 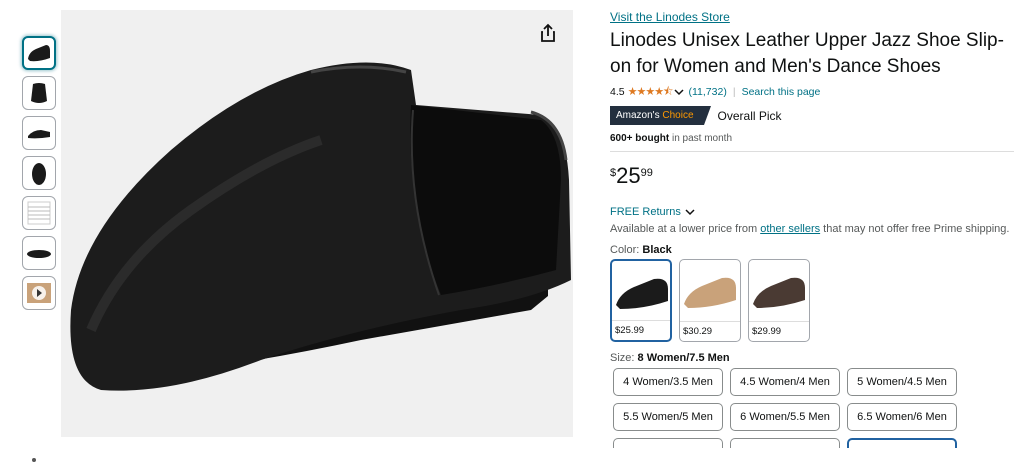 I want to click on shoe-sole-thumb-icon, so click(x=39, y=134).